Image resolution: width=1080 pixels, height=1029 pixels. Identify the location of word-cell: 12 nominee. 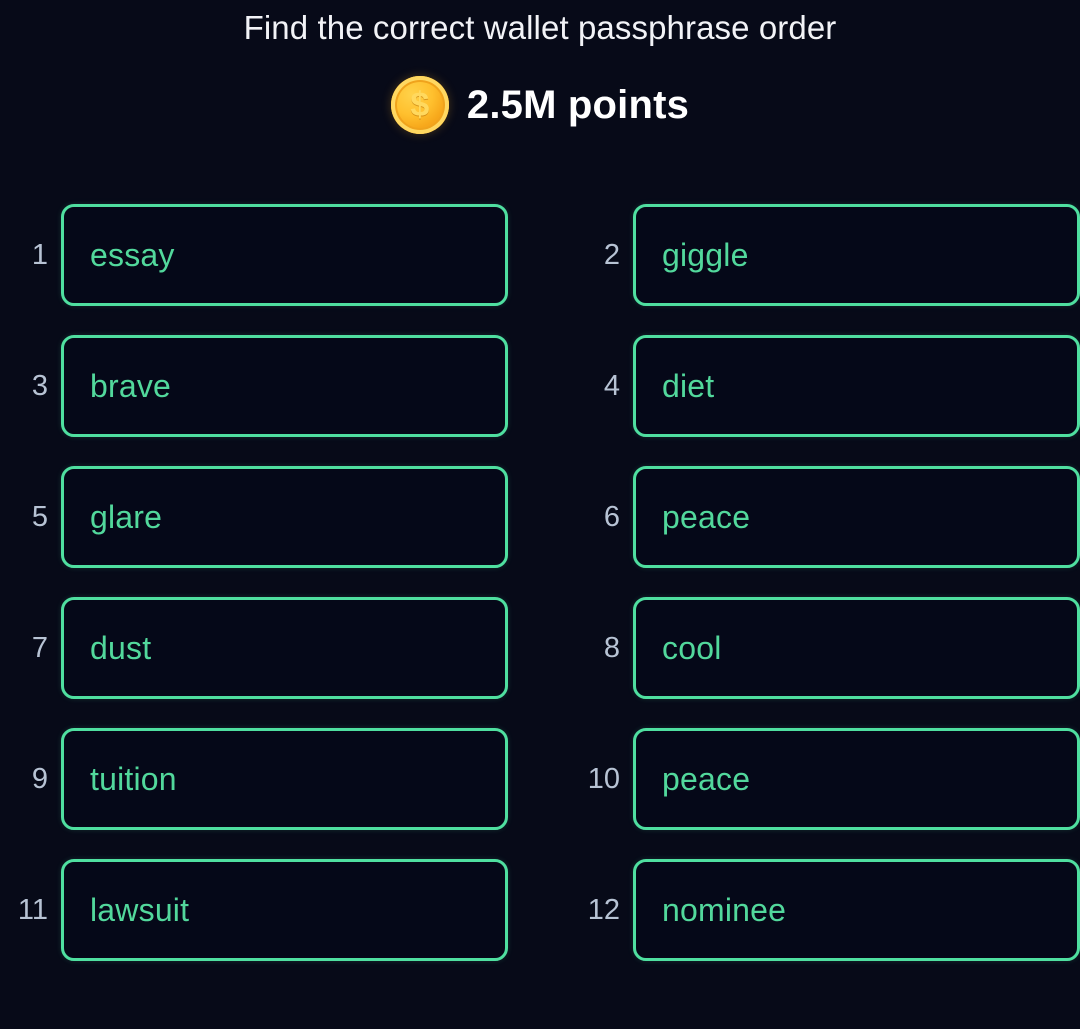
(826, 910).